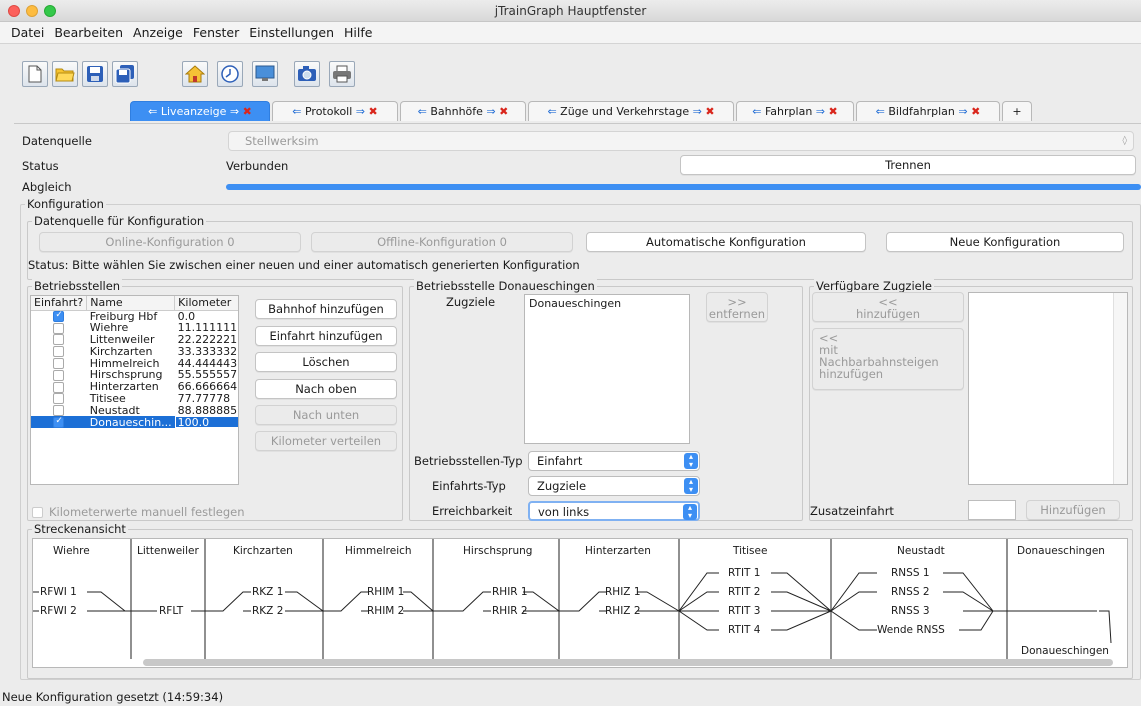  I want to click on offline-config-button: Offline-Konfiguration 0, so click(442, 242).